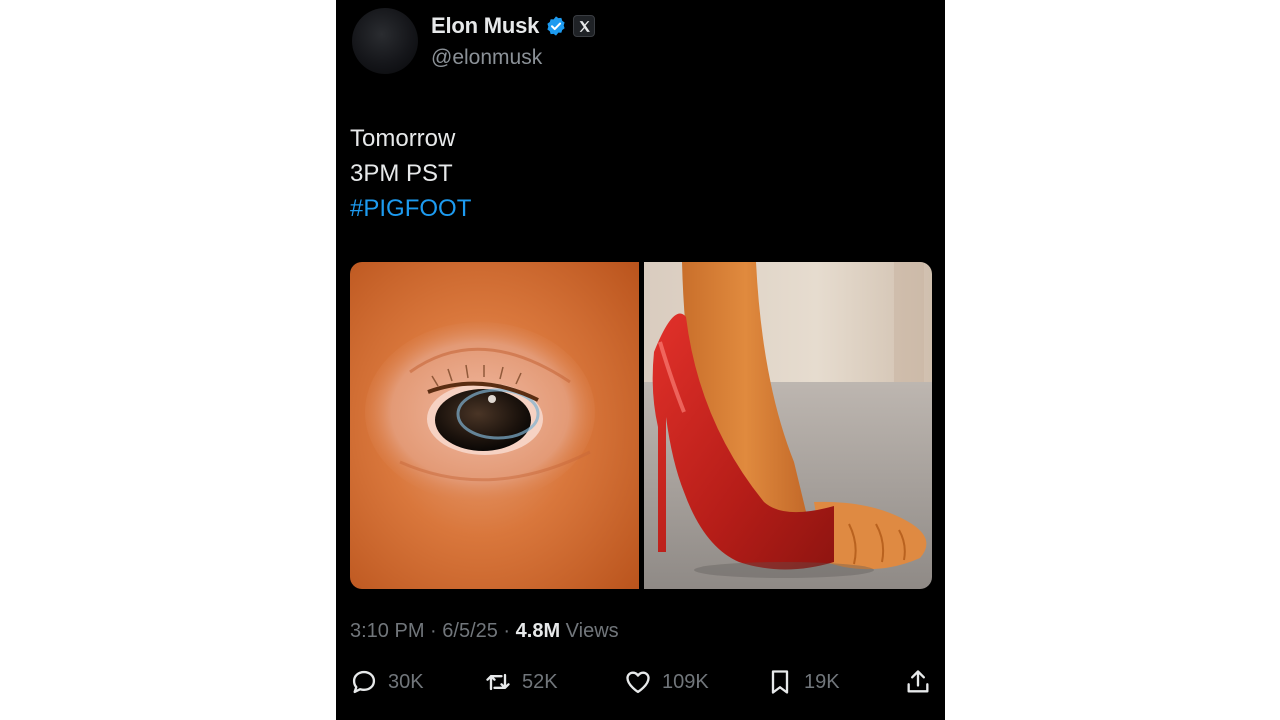  Describe the element at coordinates (485, 26) in the screenshot. I see `display-name: Elon Musk` at that location.